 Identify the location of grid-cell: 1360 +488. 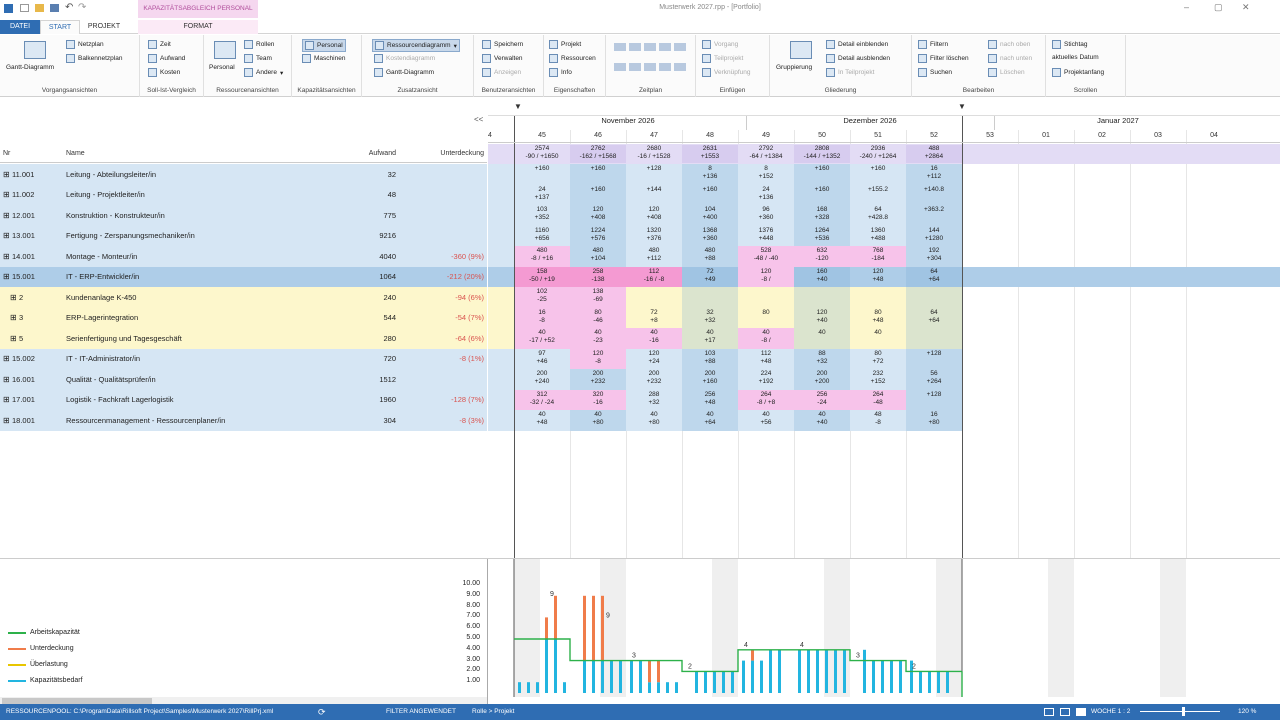
(878, 236).